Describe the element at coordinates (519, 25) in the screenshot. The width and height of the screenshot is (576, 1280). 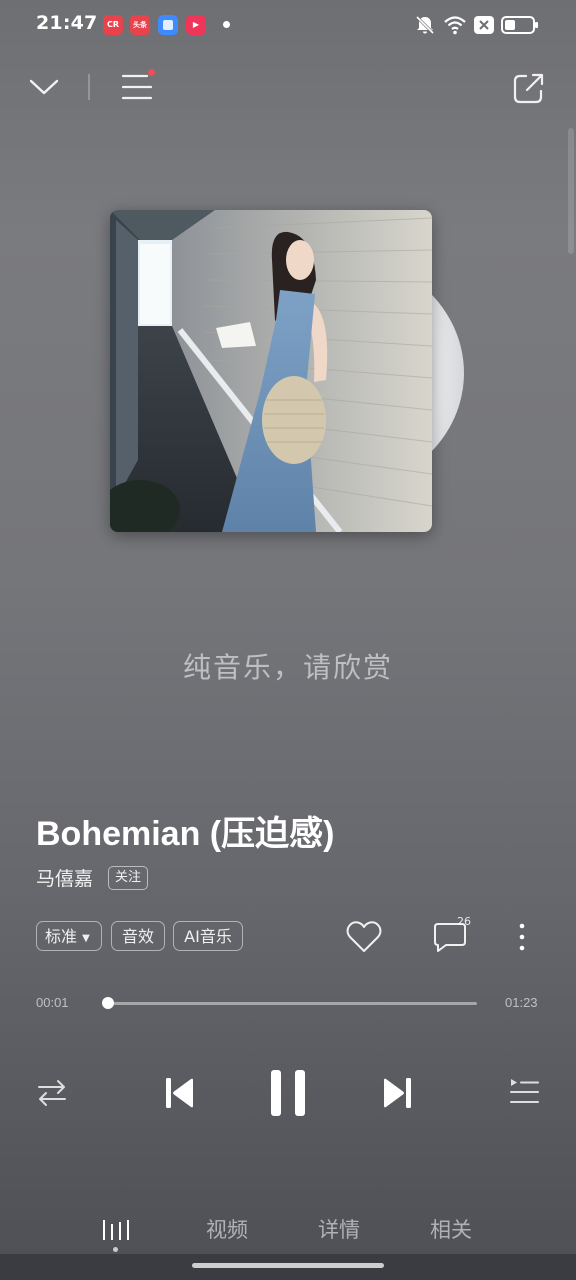
I see `battery-icon` at that location.